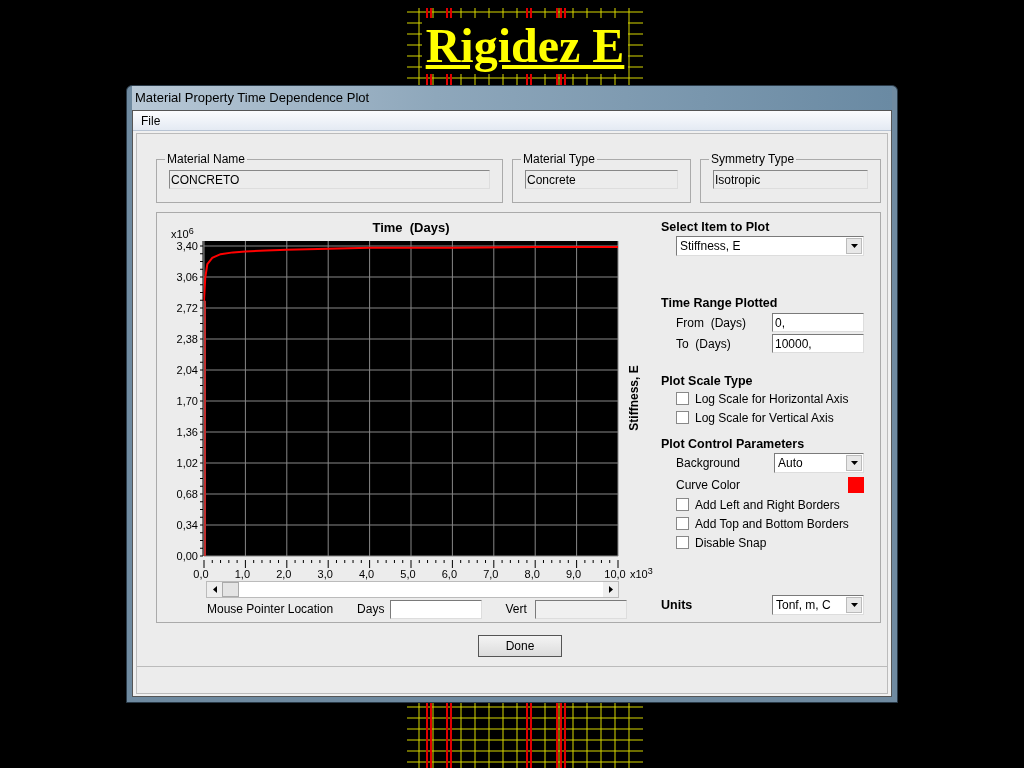 The image size is (1024, 768). Describe the element at coordinates (187, 494) in the screenshot. I see `y-tick-label: 0,68` at that location.